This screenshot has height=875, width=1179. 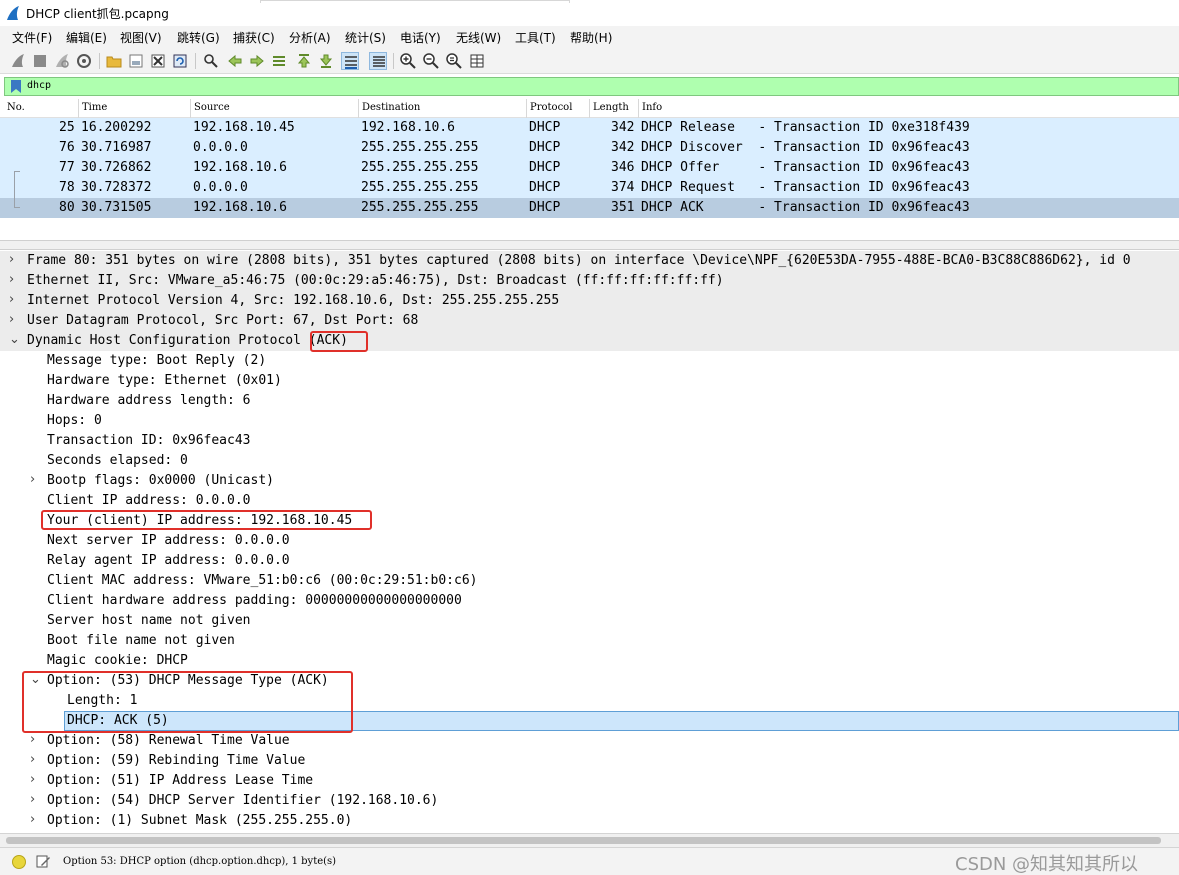 I want to click on filter-bookmark-icon, so click(x=16, y=86).